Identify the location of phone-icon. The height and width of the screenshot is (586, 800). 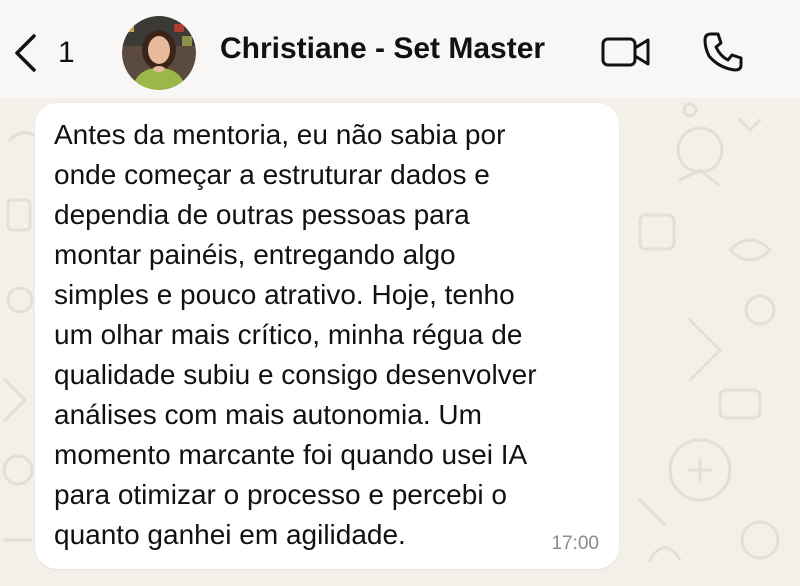
(723, 55).